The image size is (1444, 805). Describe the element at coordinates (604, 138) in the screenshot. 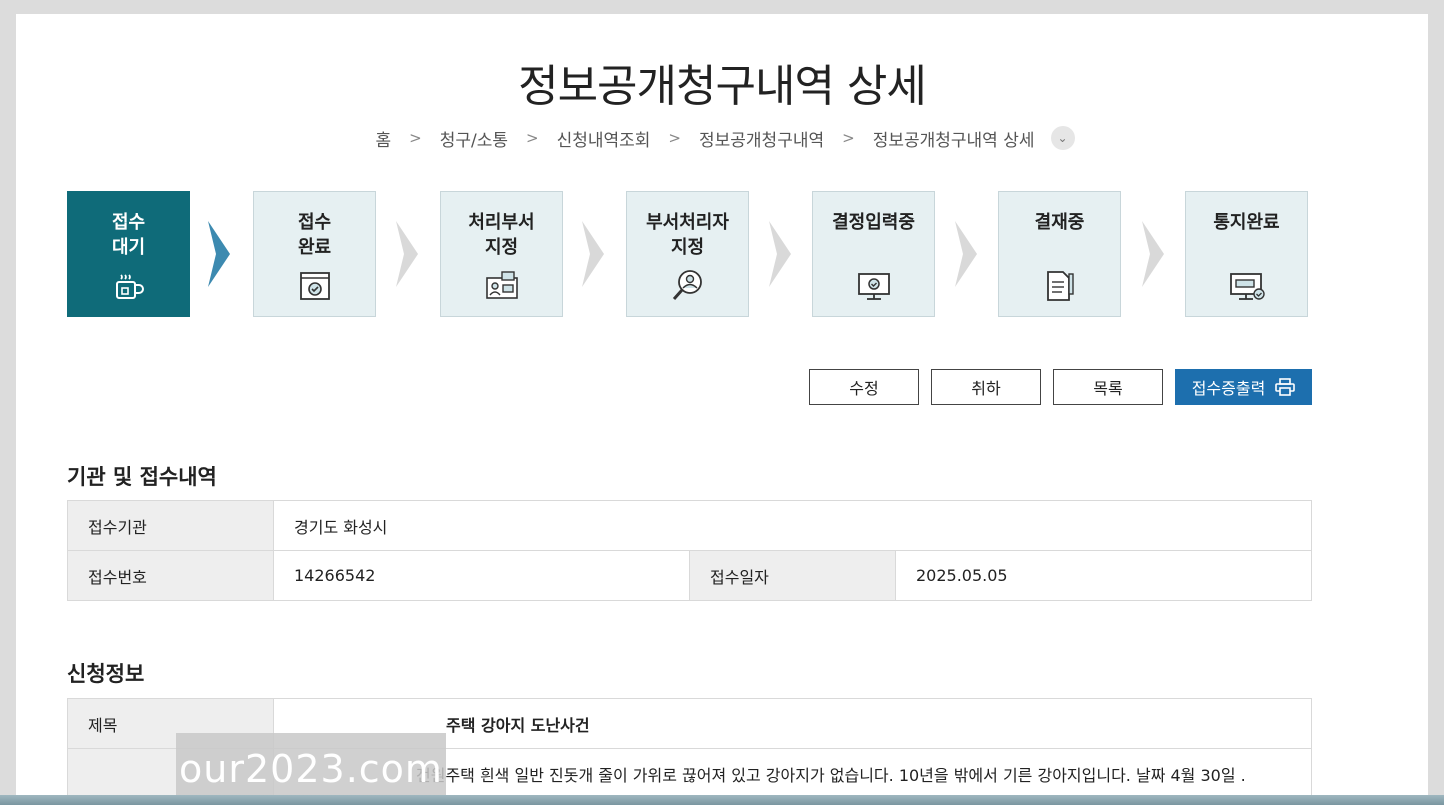

I see `breadcrumb-history: 신청내역조회` at that location.